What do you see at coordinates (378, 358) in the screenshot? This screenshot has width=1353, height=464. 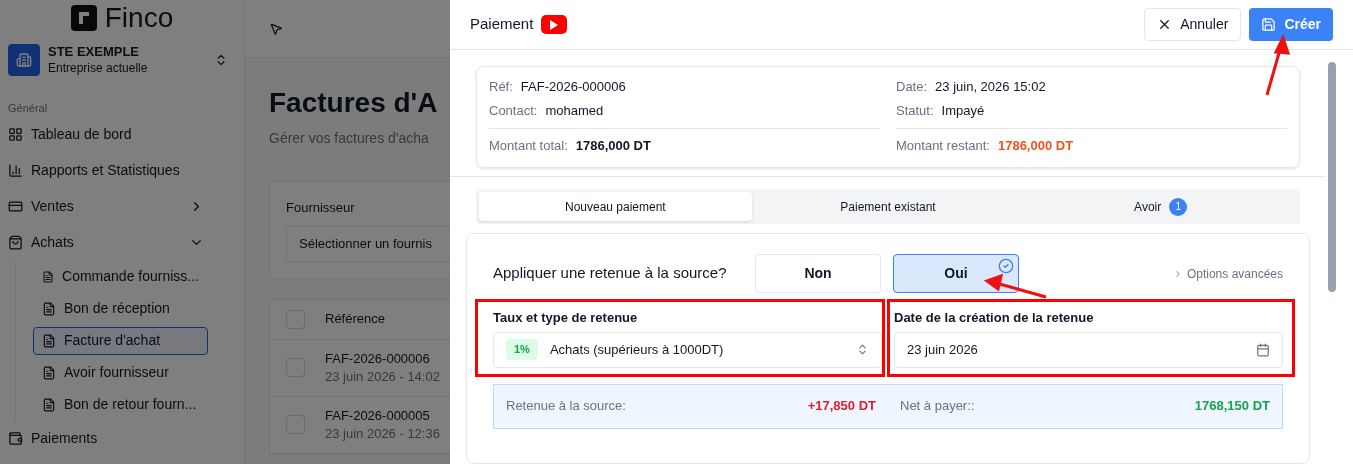 I see `invoice-reference: FAF-2026-000006` at bounding box center [378, 358].